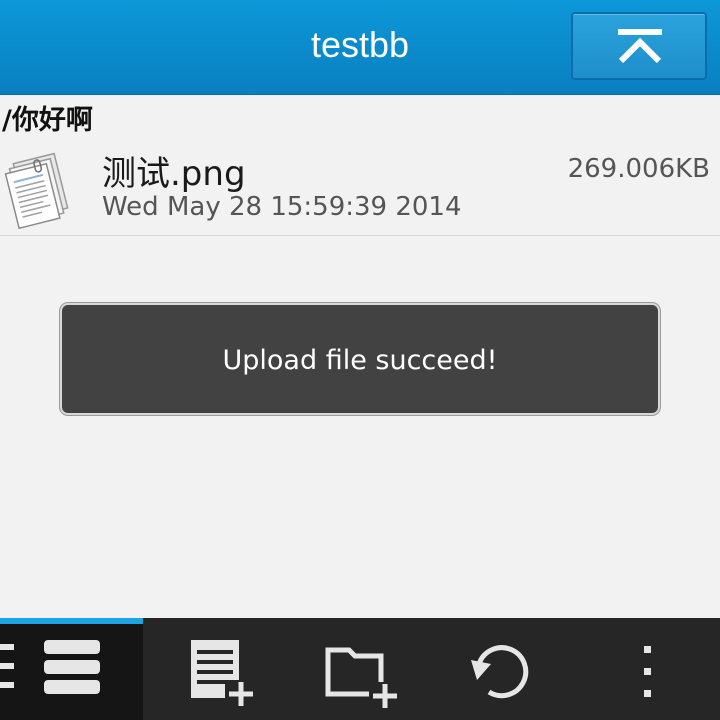  I want to click on overflow-menu-icon, so click(647, 671).